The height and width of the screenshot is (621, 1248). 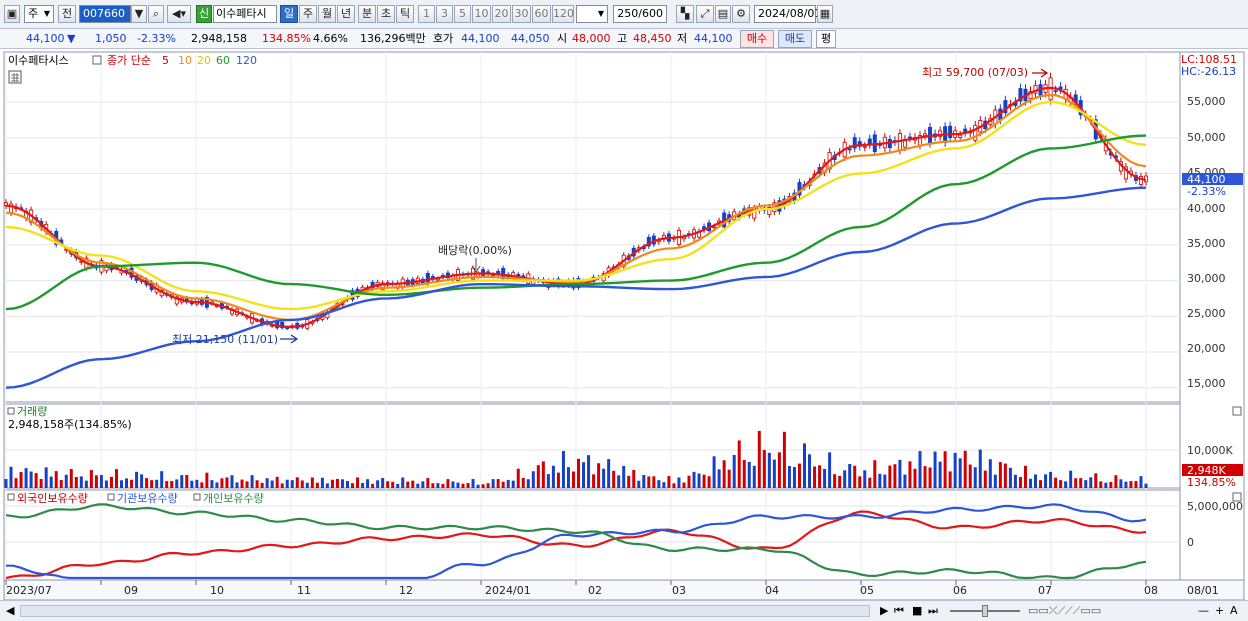 What do you see at coordinates (426, 14) in the screenshot?
I see `tick-option-1: 1` at bounding box center [426, 14].